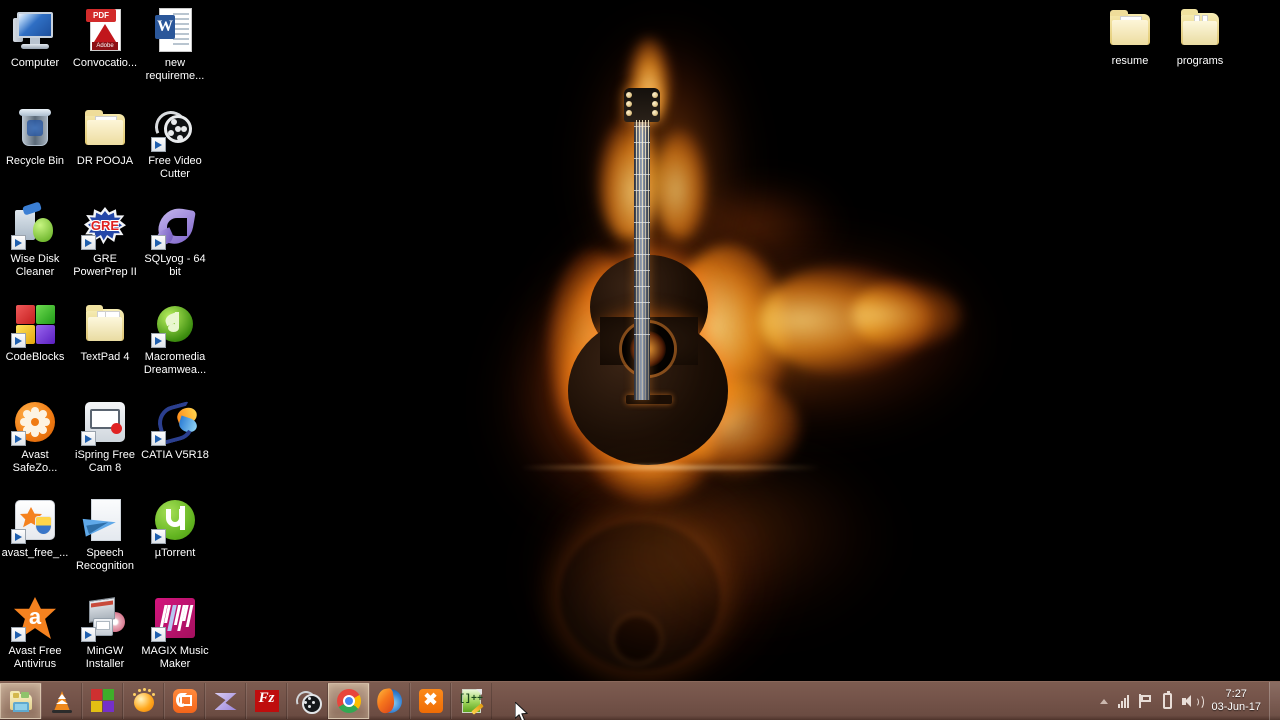 This screenshot has width=1280, height=720. I want to click on desktop-icon: CATIA V5R18, so click(175, 430).